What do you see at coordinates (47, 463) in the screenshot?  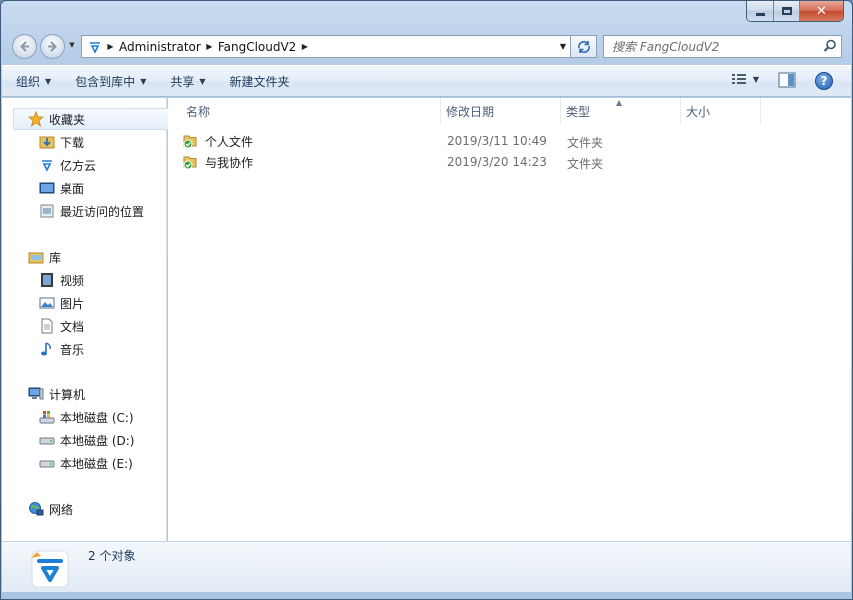 I see `hard-drive-icon` at bounding box center [47, 463].